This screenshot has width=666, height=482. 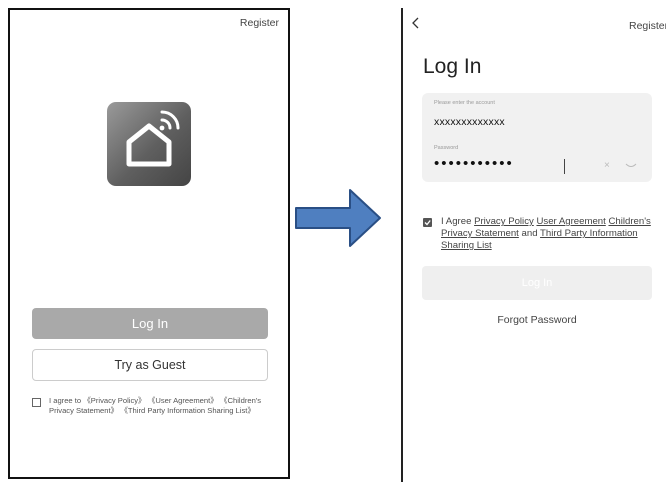 What do you see at coordinates (607, 165) in the screenshot?
I see `clear-icon: ×` at bounding box center [607, 165].